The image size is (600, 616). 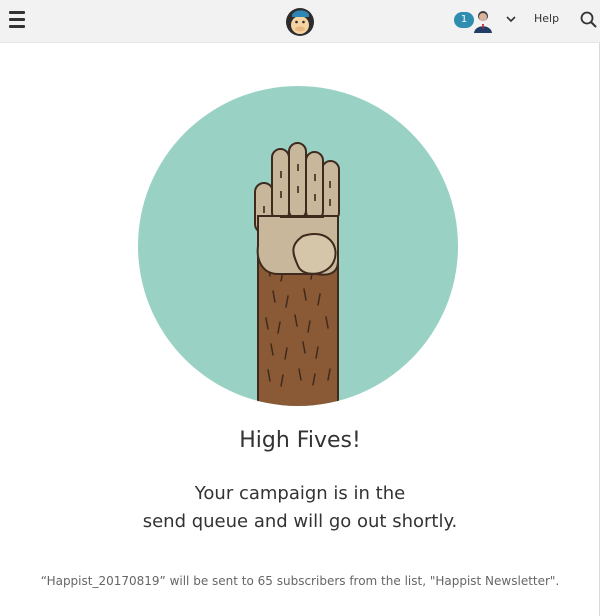 I want to click on page-title: High Fives!, so click(x=300, y=440).